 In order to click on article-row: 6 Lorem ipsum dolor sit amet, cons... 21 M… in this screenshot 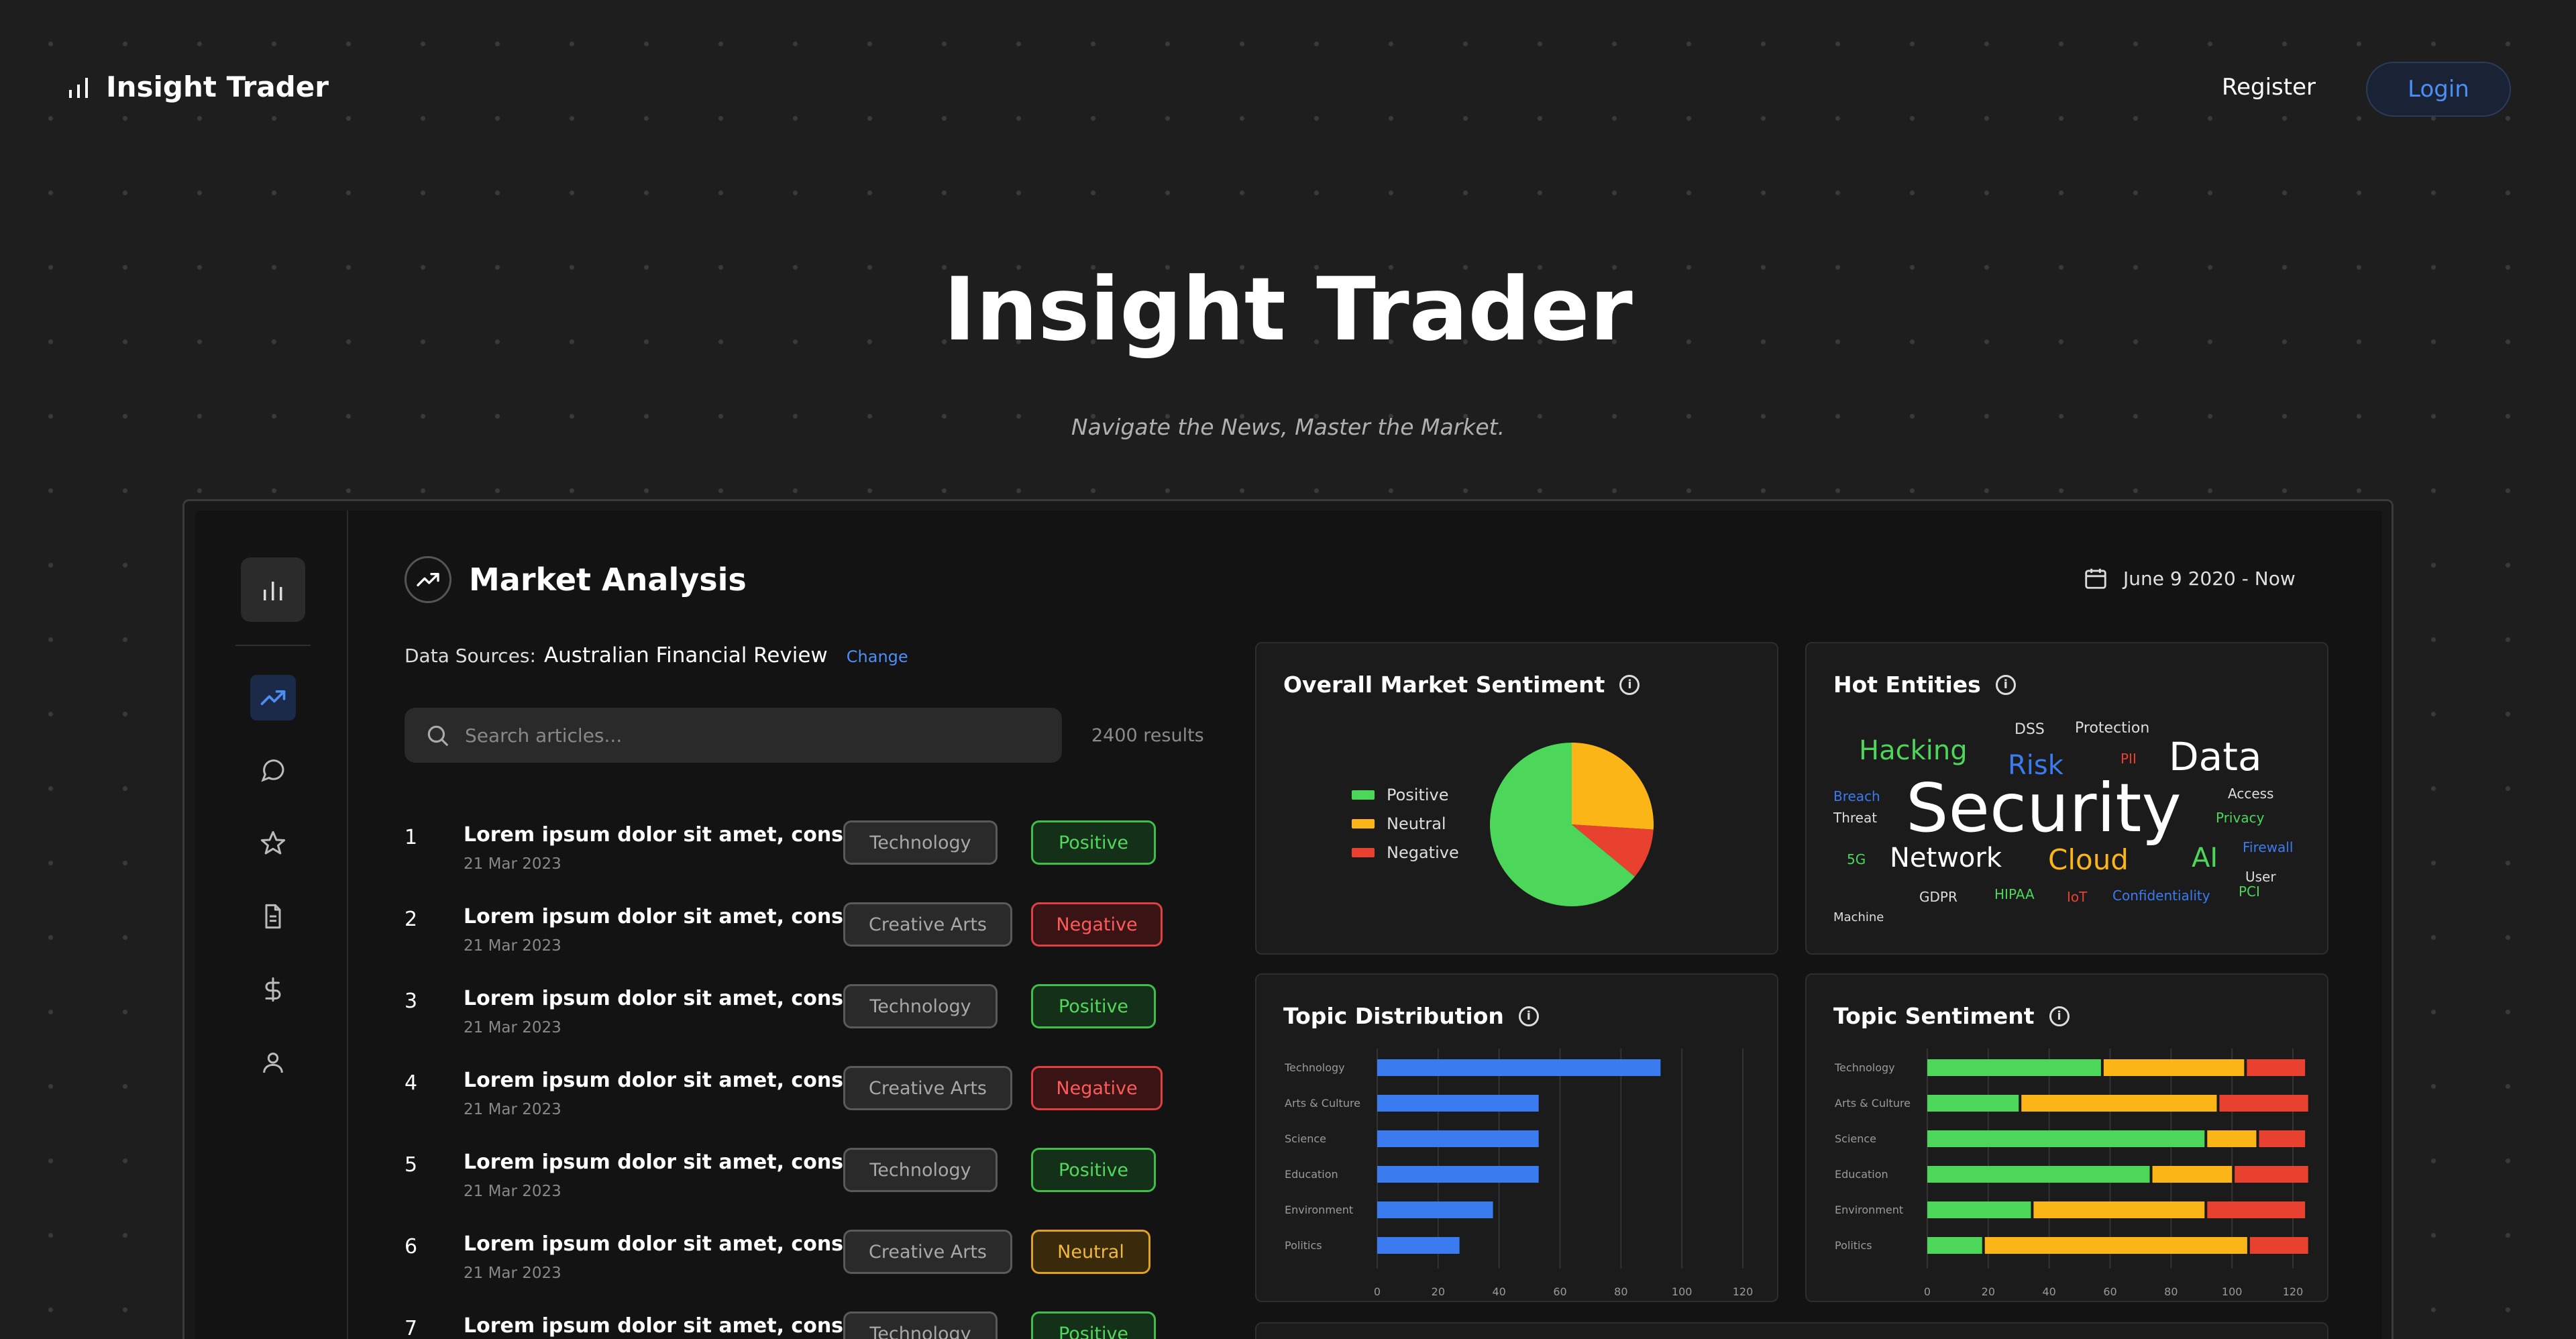, I will do `click(804, 1263)`.